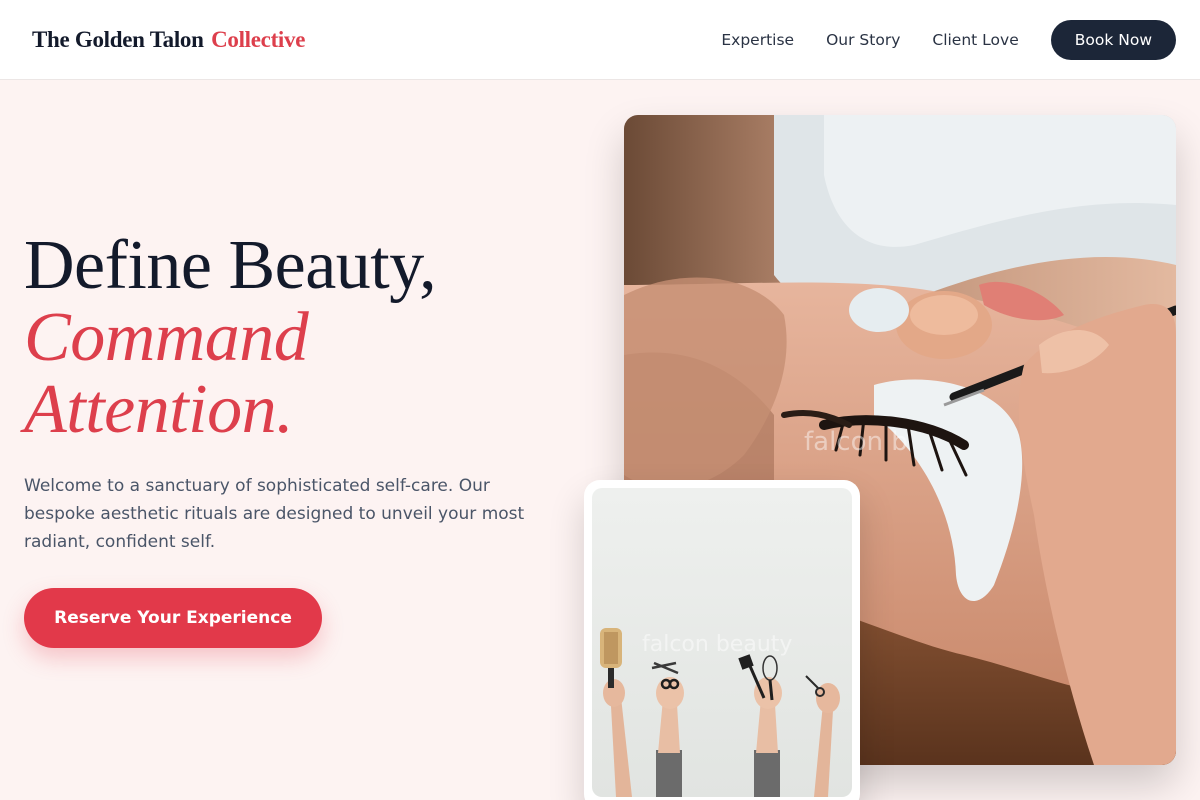  I want to click on brand-name: The Golden Talon, so click(118, 39).